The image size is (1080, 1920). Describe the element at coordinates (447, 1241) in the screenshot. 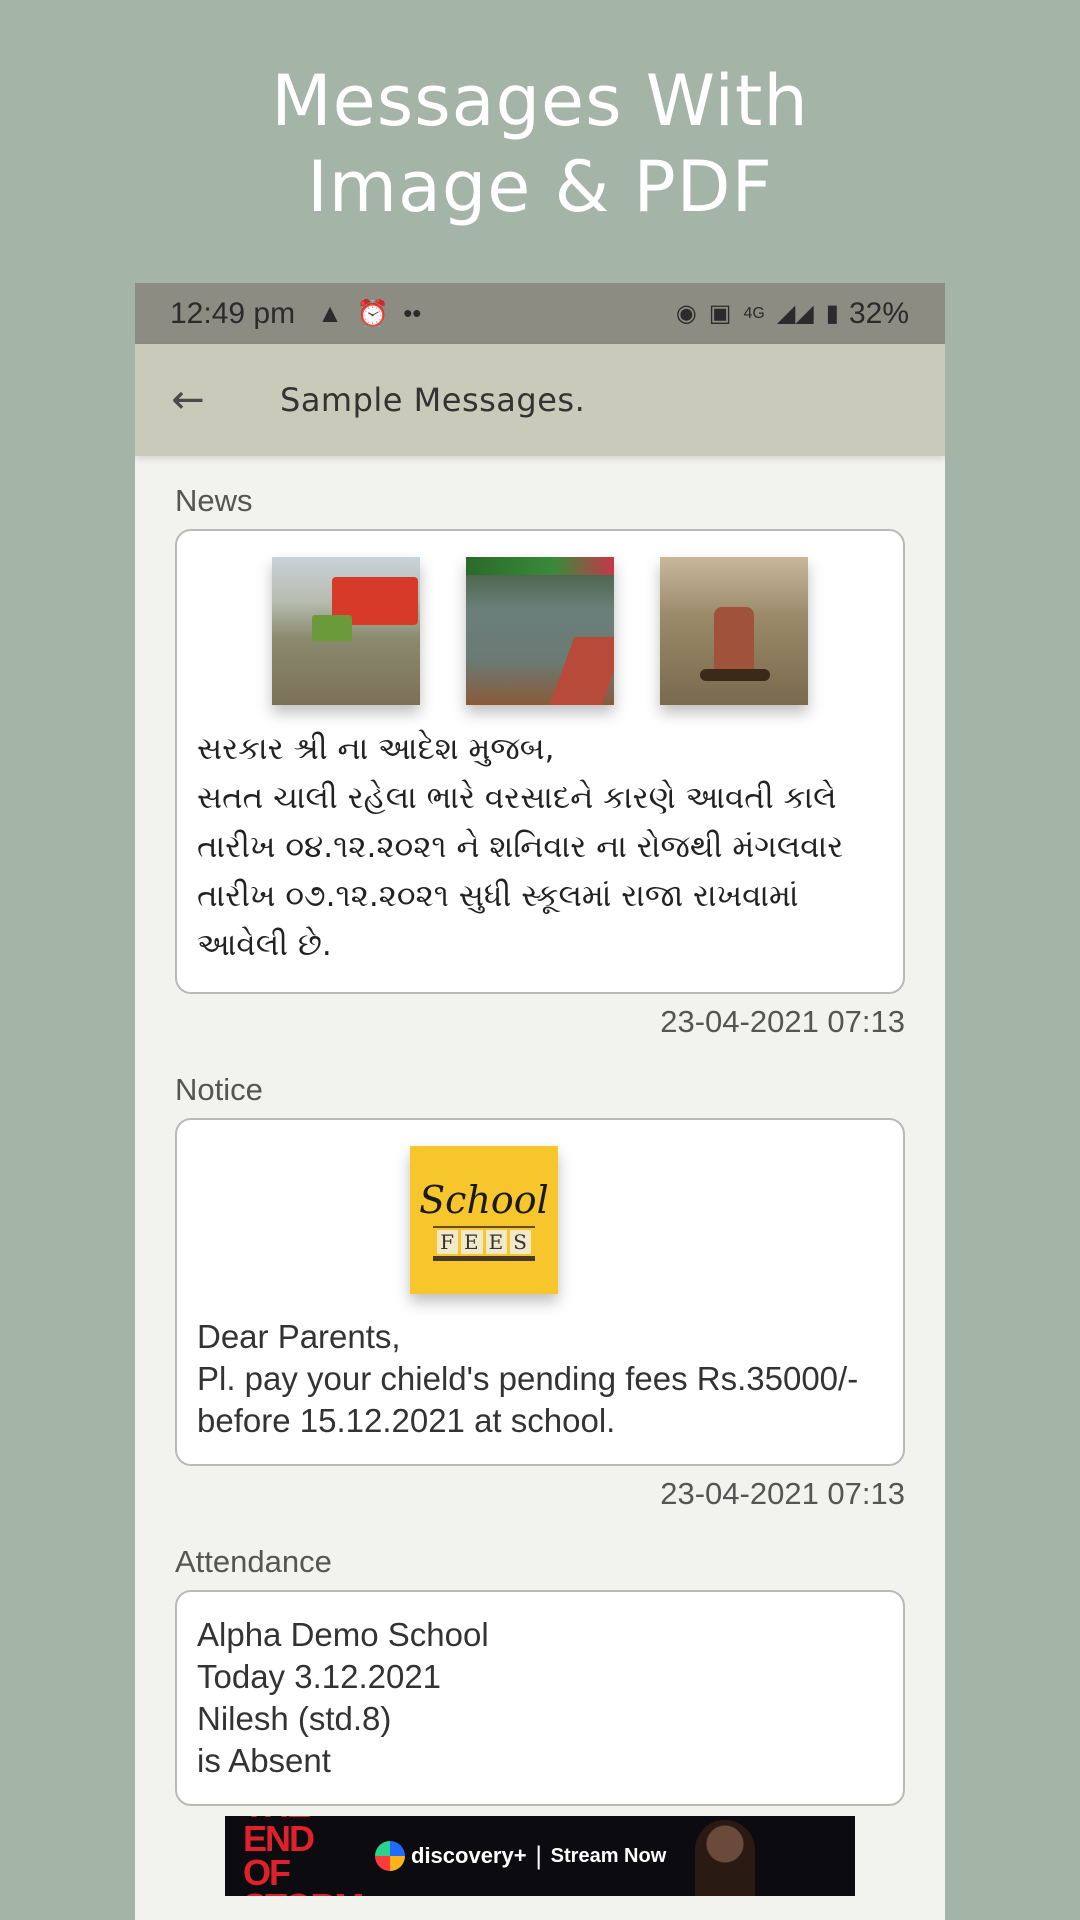

I see `fees-letter: F` at that location.